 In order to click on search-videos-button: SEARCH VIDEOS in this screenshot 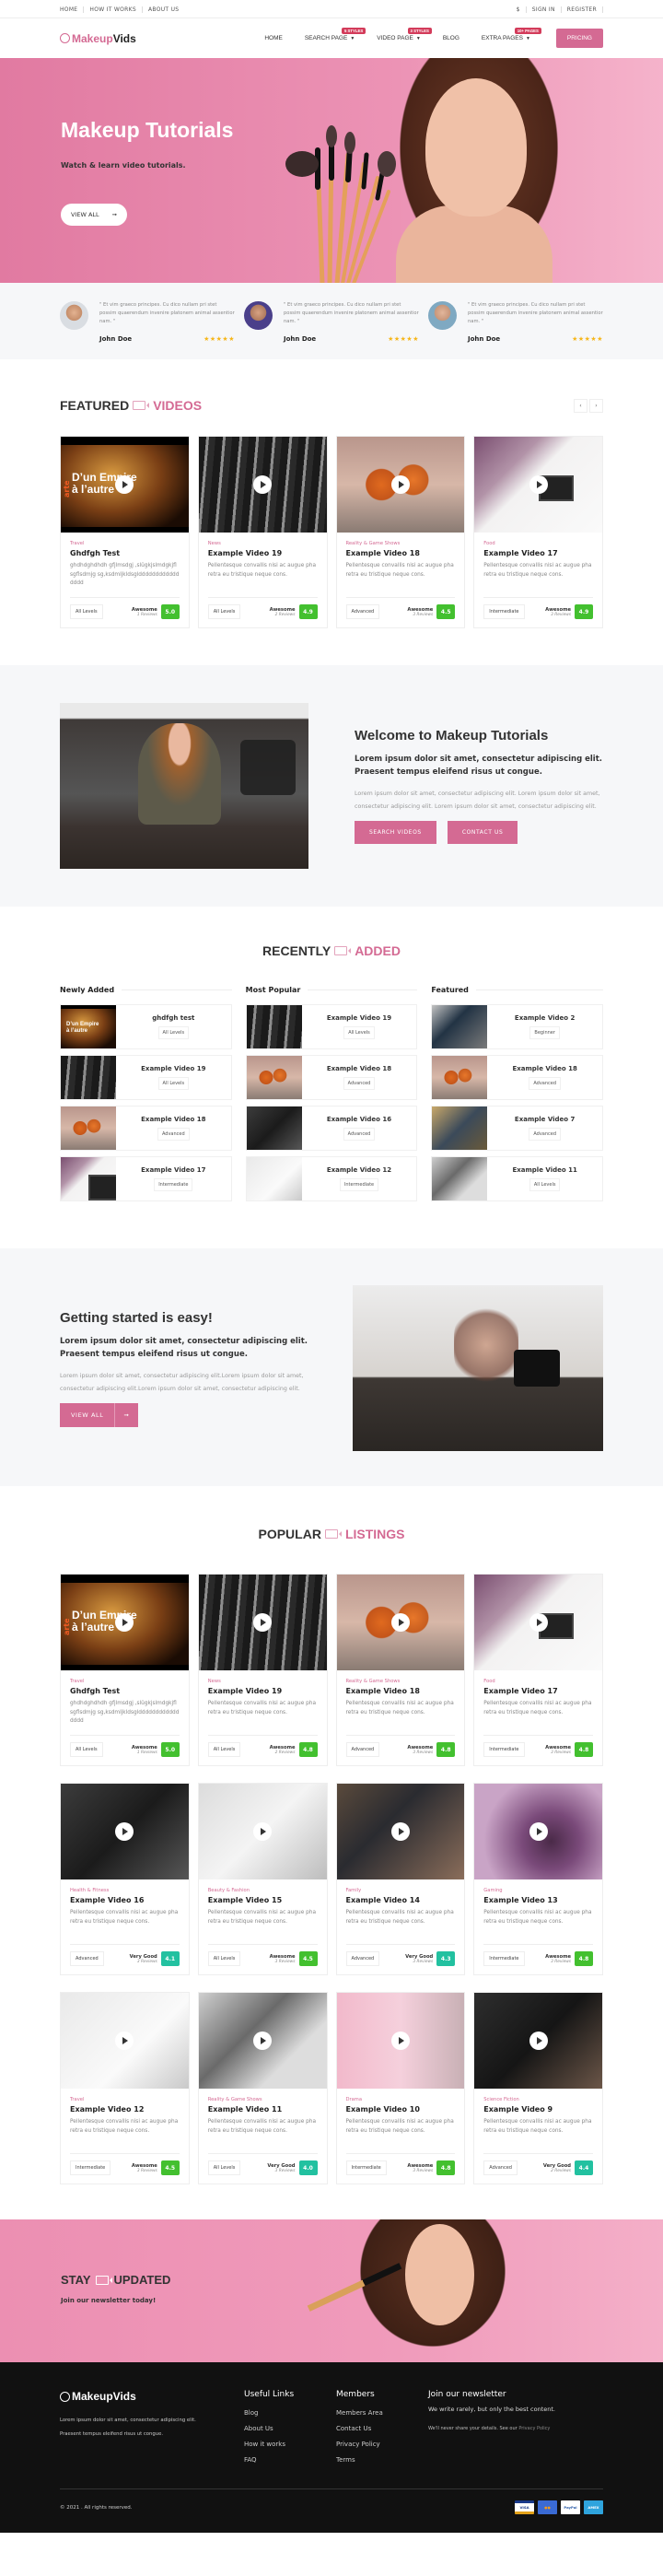, I will do `click(395, 832)`.